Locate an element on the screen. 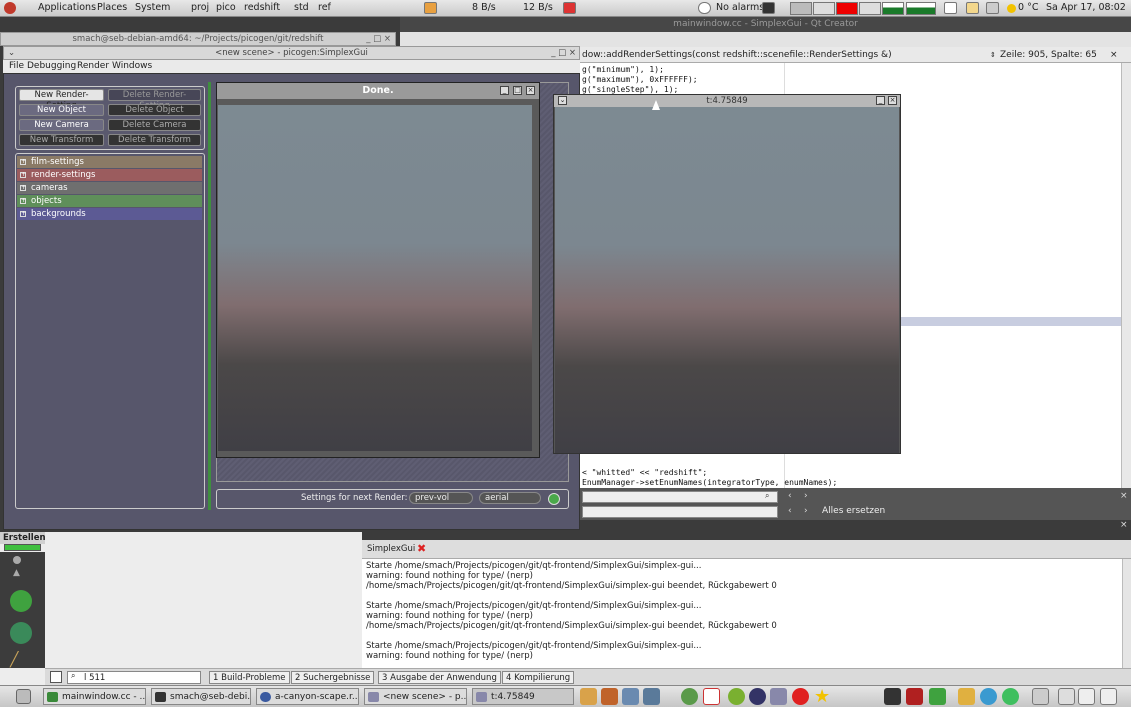 The image size is (1131, 707). tab-app-output: 3 Ausgabe der Anwendung is located at coordinates (439, 677).